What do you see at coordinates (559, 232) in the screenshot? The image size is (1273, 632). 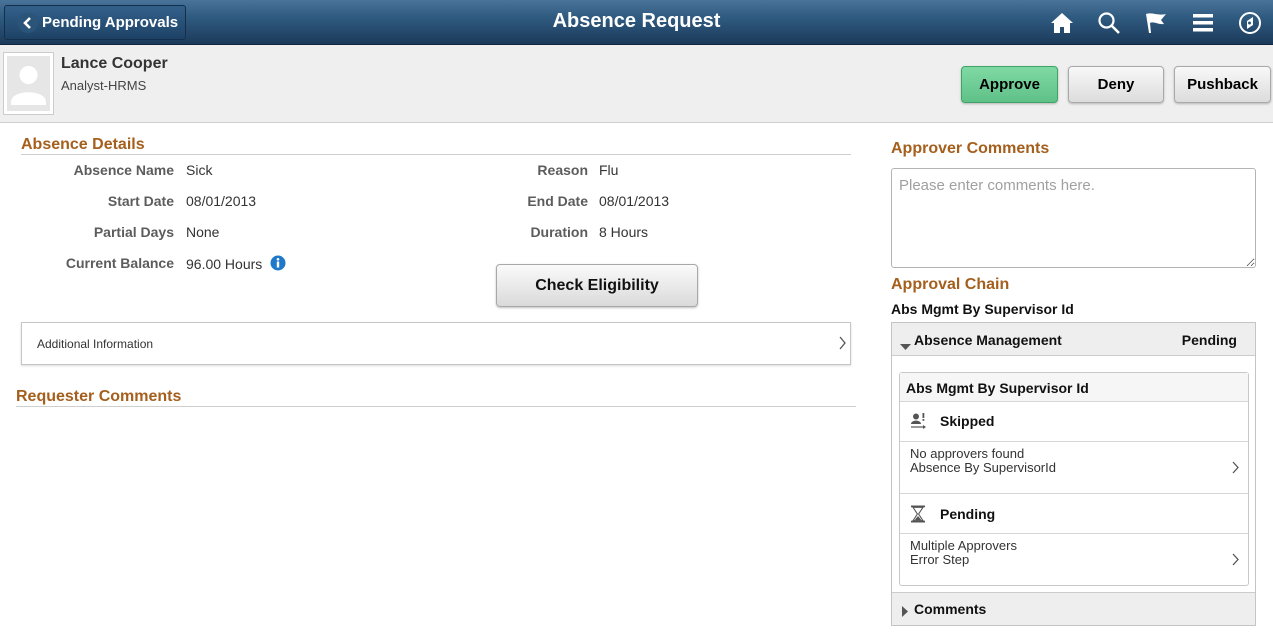 I see `duration-label: Duration` at bounding box center [559, 232].